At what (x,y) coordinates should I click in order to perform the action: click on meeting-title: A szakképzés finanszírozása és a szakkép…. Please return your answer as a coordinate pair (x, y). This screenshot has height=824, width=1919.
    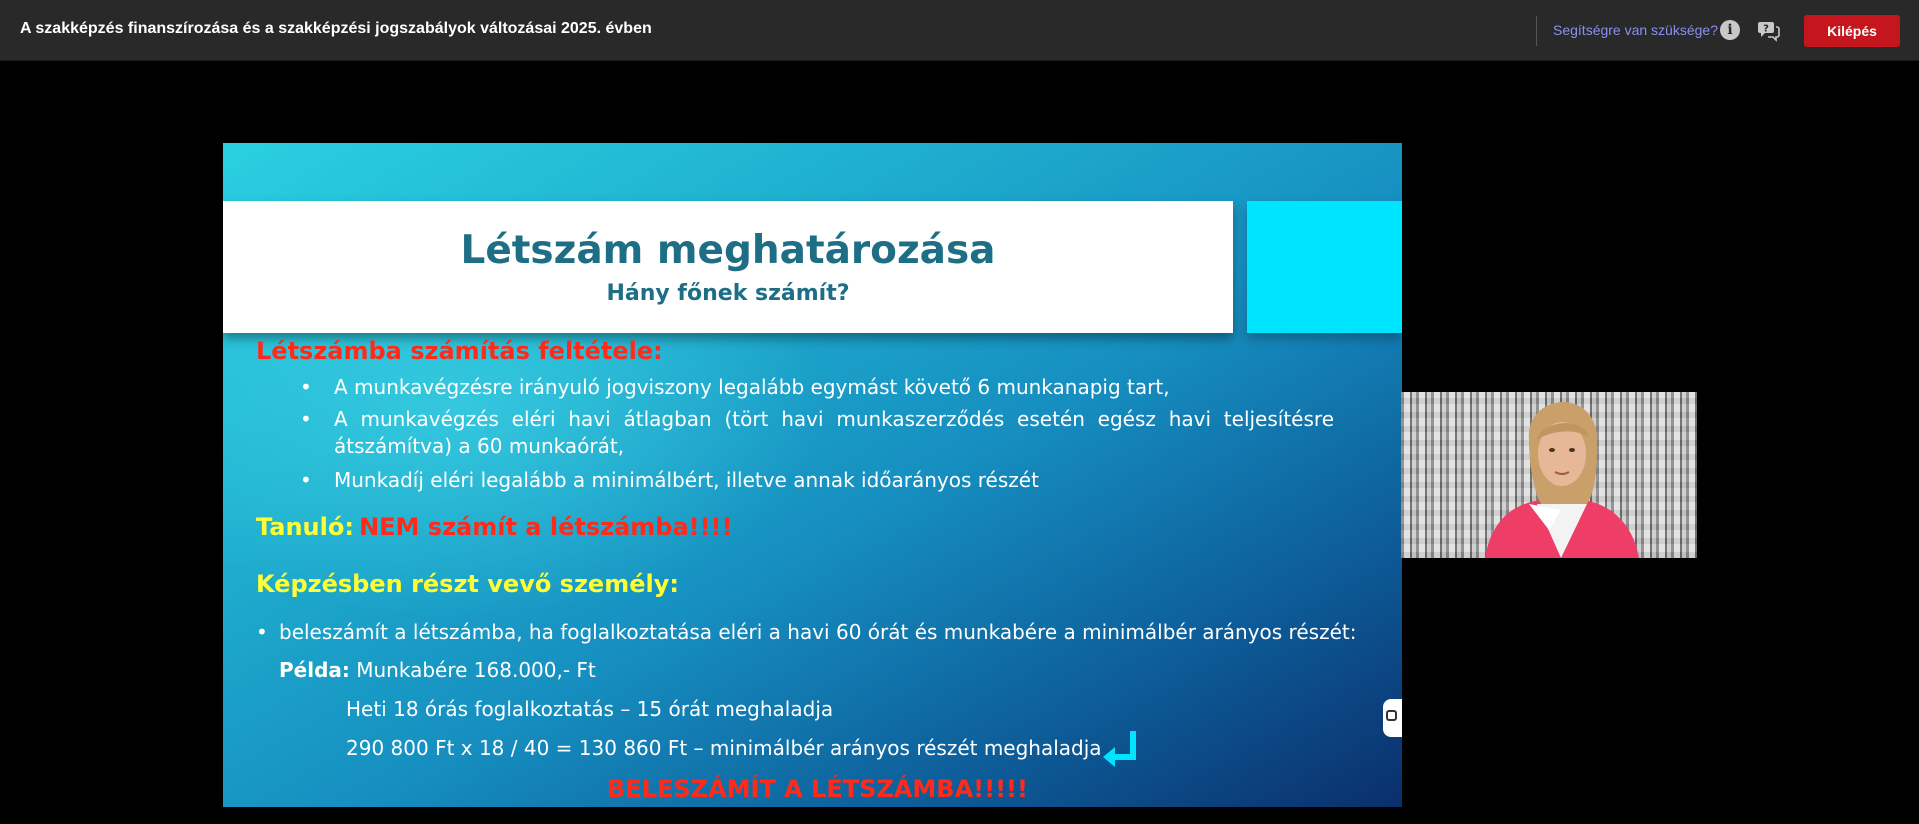
    Looking at the image, I should click on (336, 28).